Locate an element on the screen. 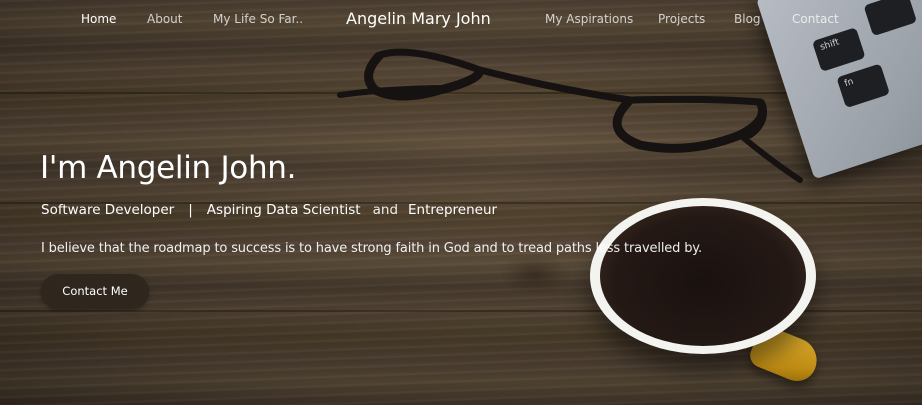 The width and height of the screenshot is (922, 405). nav-link-blog: Blog is located at coordinates (747, 19).